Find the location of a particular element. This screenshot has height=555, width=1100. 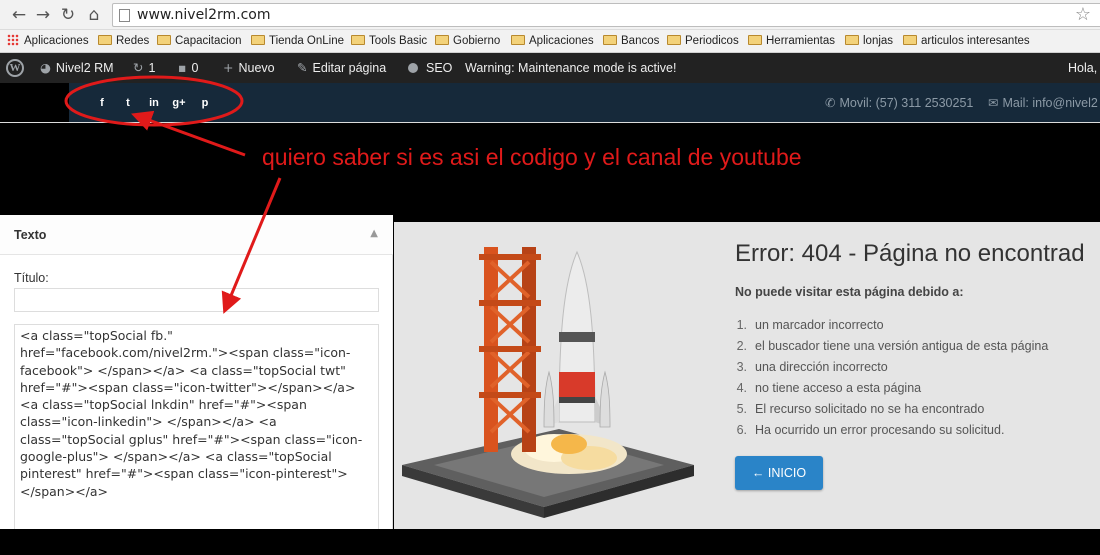

comment-icon: ▪ is located at coordinates (182, 67).